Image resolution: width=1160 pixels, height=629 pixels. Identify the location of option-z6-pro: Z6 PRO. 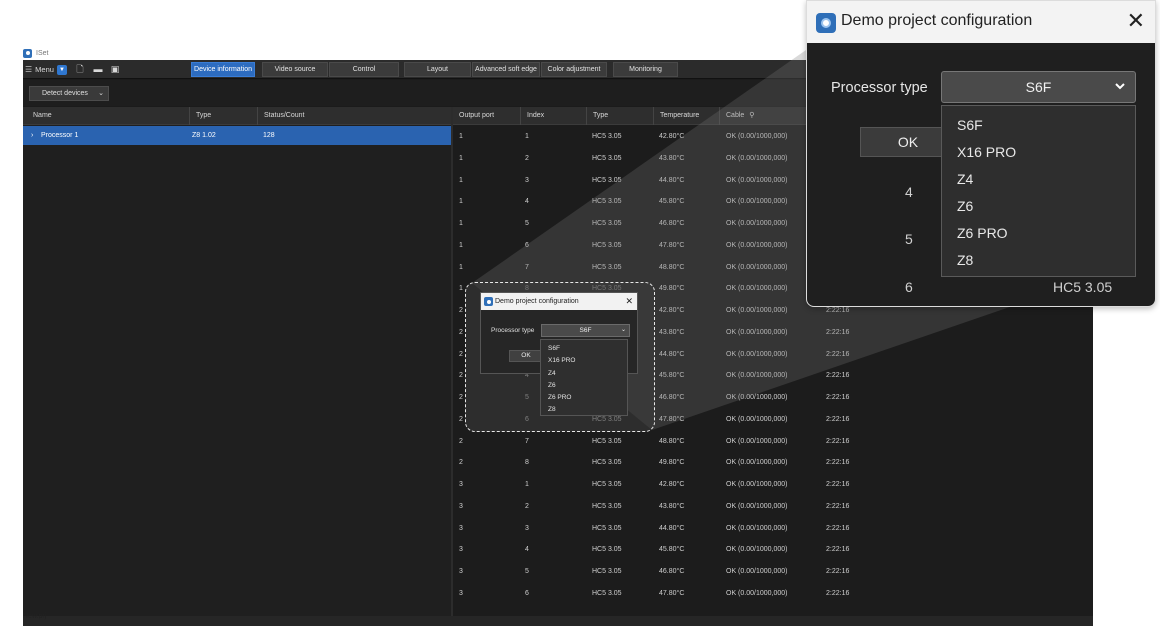
(584, 398).